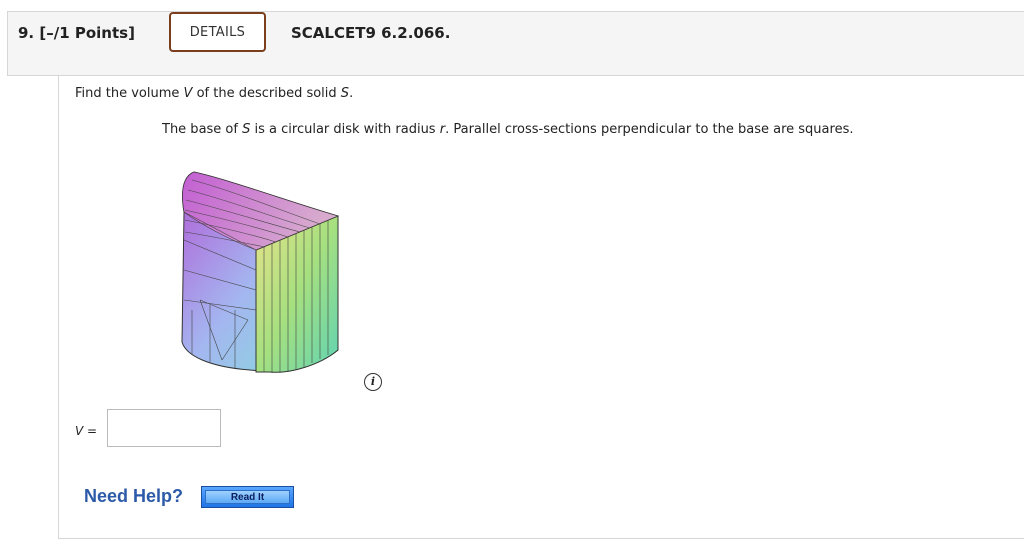 The height and width of the screenshot is (546, 1024). I want to click on desc-text-mid: is a circular disk with radius, so click(345, 129).